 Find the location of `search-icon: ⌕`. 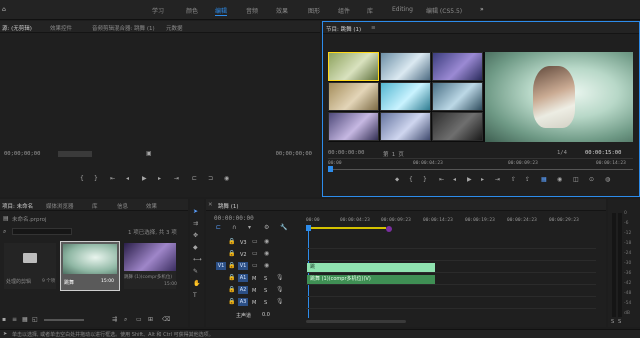

search-icon: ⌕ is located at coordinates (4, 232).